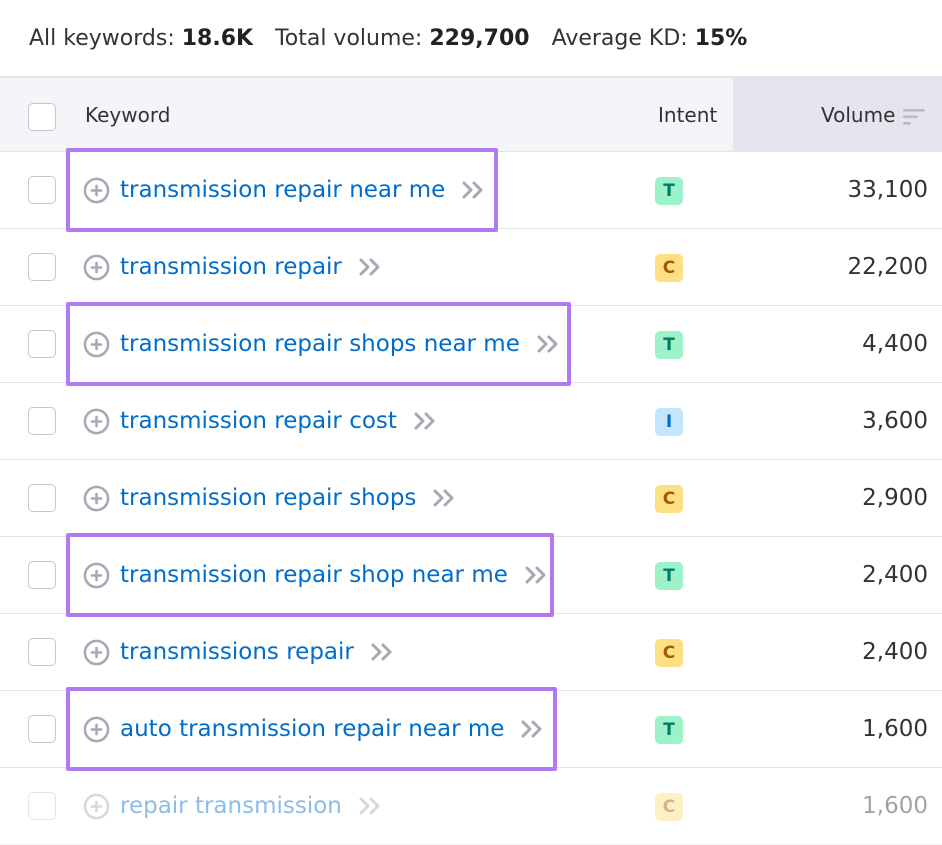 Image resolution: width=942 pixels, height=845 pixels. Describe the element at coordinates (471, 115) in the screenshot. I see `table-header: Keyword Intent Volume` at that location.